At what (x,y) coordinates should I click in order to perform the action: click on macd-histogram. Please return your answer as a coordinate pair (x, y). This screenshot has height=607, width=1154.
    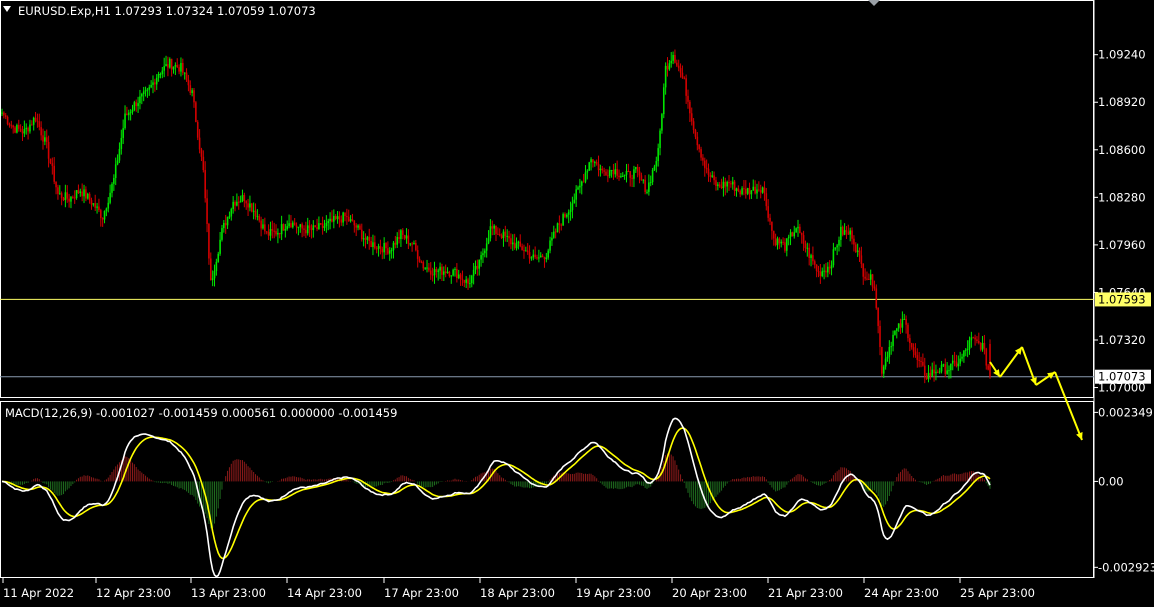
    Looking at the image, I should click on (497, 491).